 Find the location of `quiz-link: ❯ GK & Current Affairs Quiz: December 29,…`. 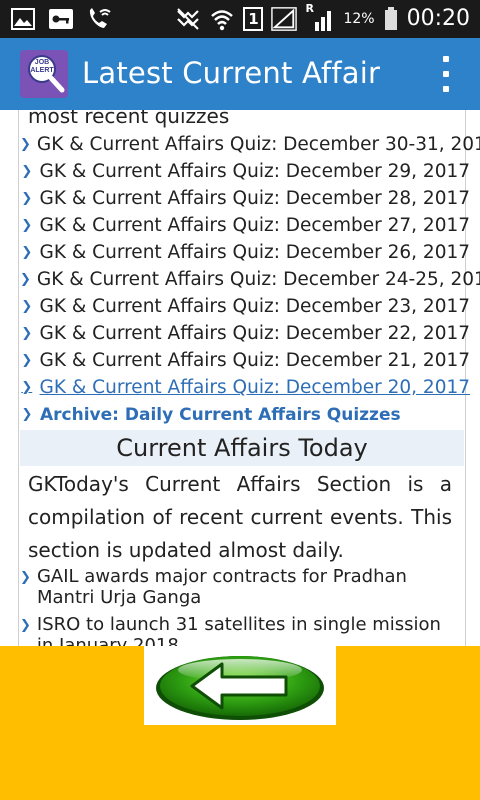

quiz-link: ❯ GK & Current Affairs Quiz: December 29,… is located at coordinates (245, 171).